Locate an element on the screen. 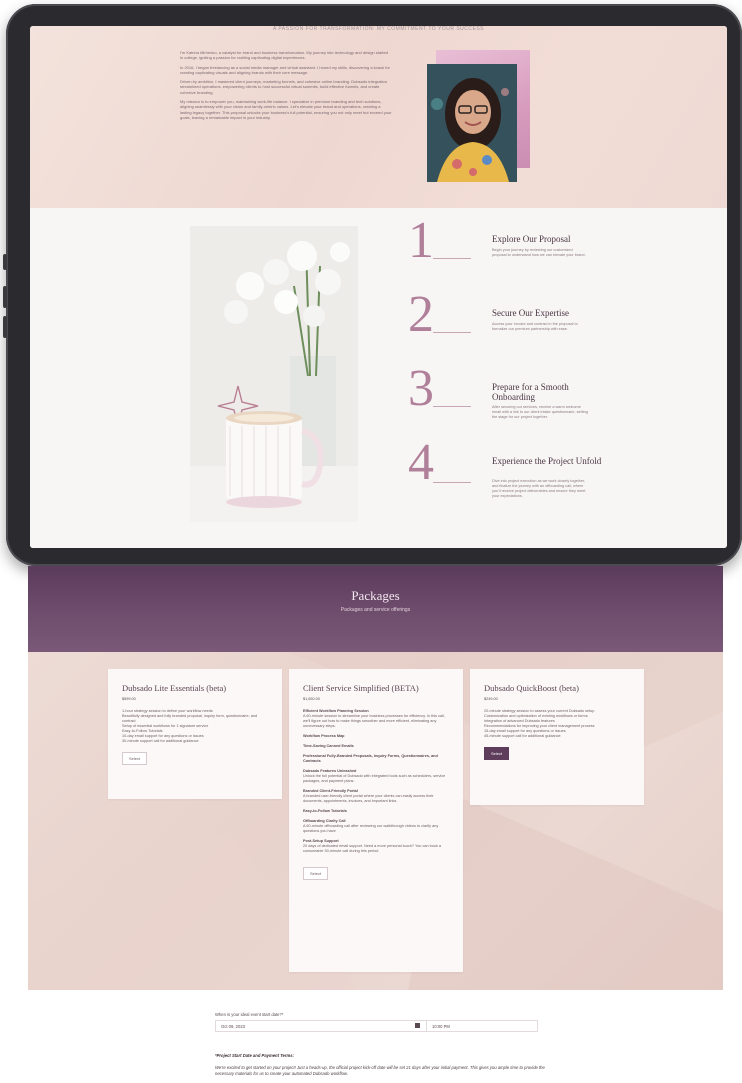 This screenshot has width=742, height=1083. step-number: 4 is located at coordinates (421, 462).